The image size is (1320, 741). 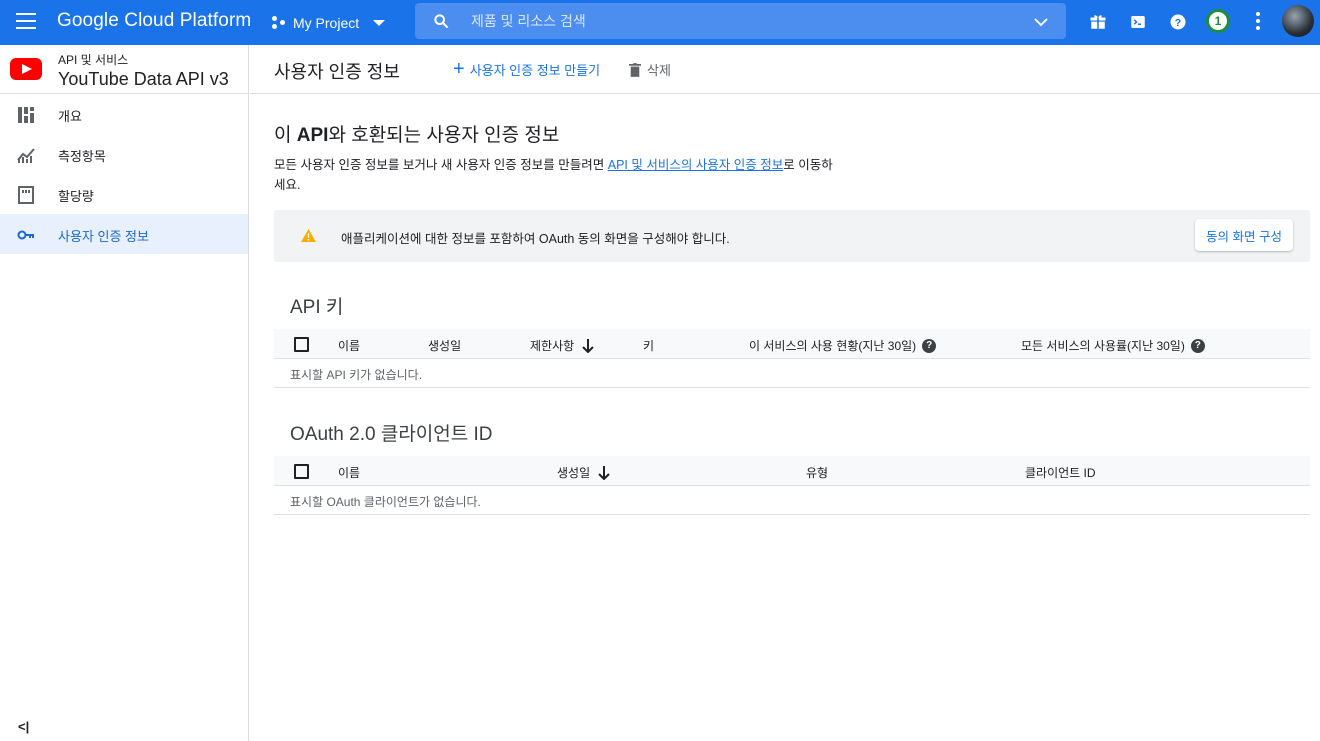 What do you see at coordinates (792, 500) in the screenshot?
I see `oauth-empty-row: 표시할 OAuth 클라이언트가 없습니다.` at bounding box center [792, 500].